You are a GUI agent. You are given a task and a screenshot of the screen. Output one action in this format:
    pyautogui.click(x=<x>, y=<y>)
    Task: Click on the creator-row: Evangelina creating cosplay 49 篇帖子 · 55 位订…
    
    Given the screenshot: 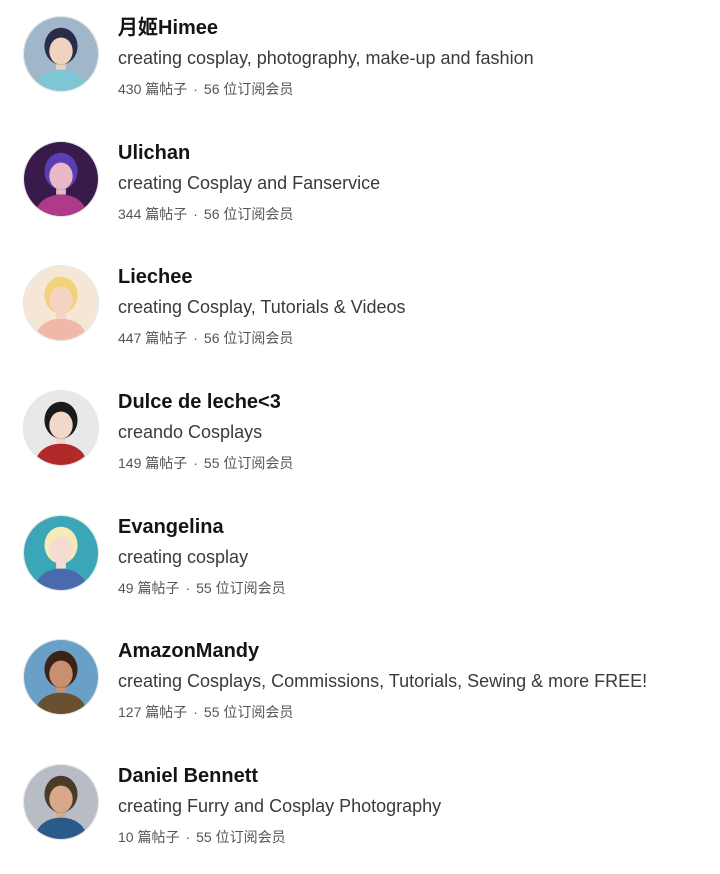 What is the action you would take?
    pyautogui.click(x=360, y=570)
    